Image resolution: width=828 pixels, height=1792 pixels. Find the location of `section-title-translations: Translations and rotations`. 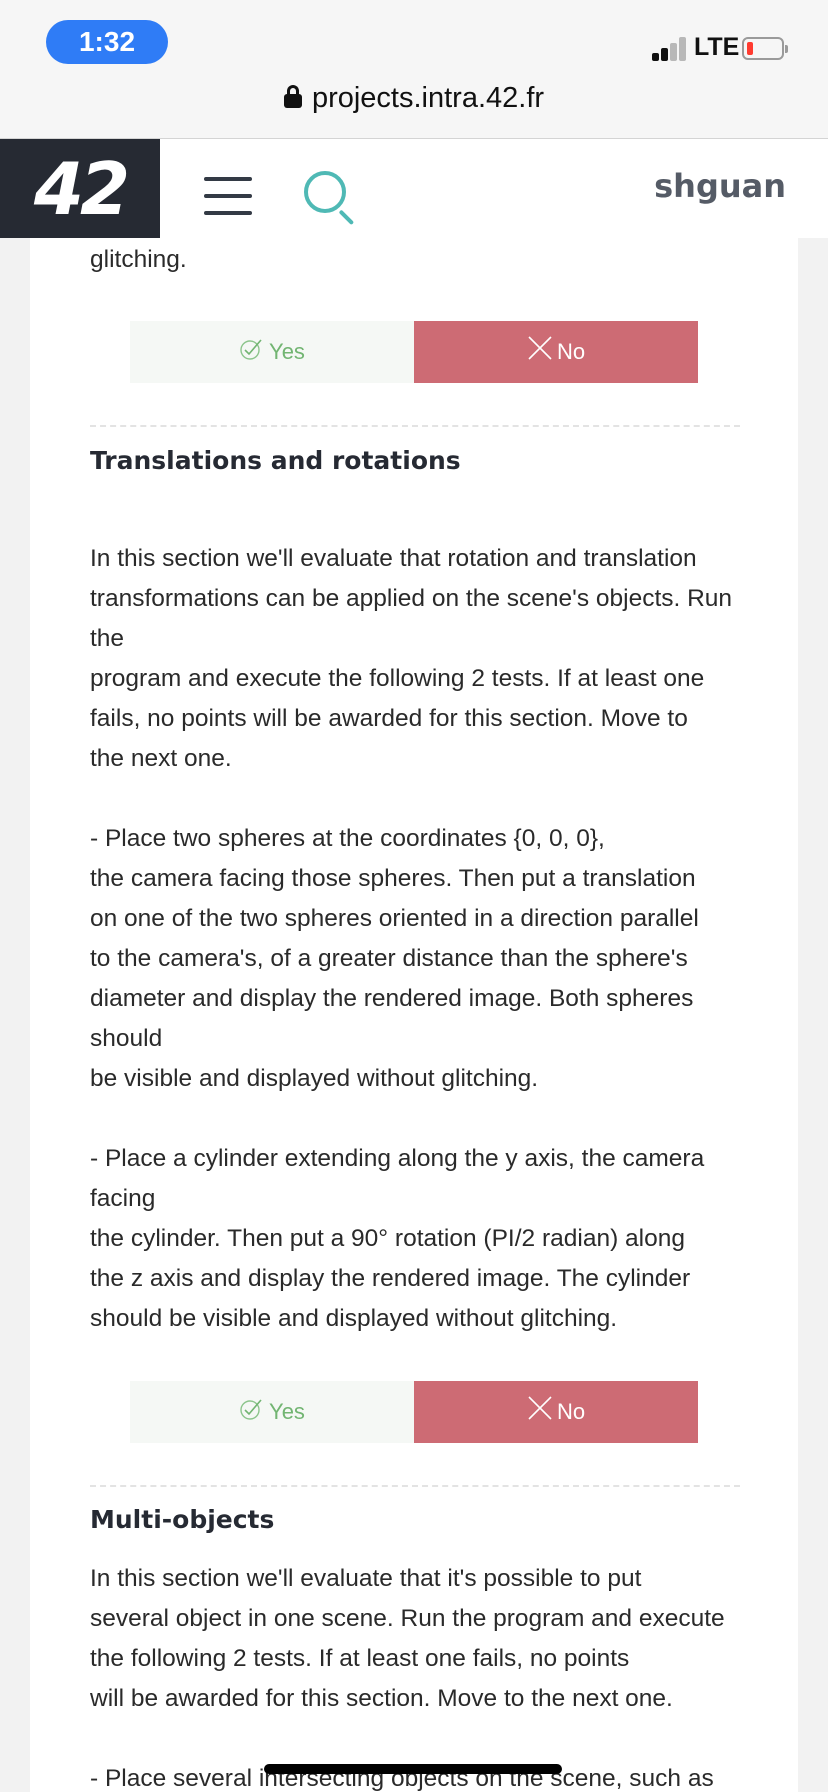

section-title-translations: Translations and rotations is located at coordinates (275, 460).